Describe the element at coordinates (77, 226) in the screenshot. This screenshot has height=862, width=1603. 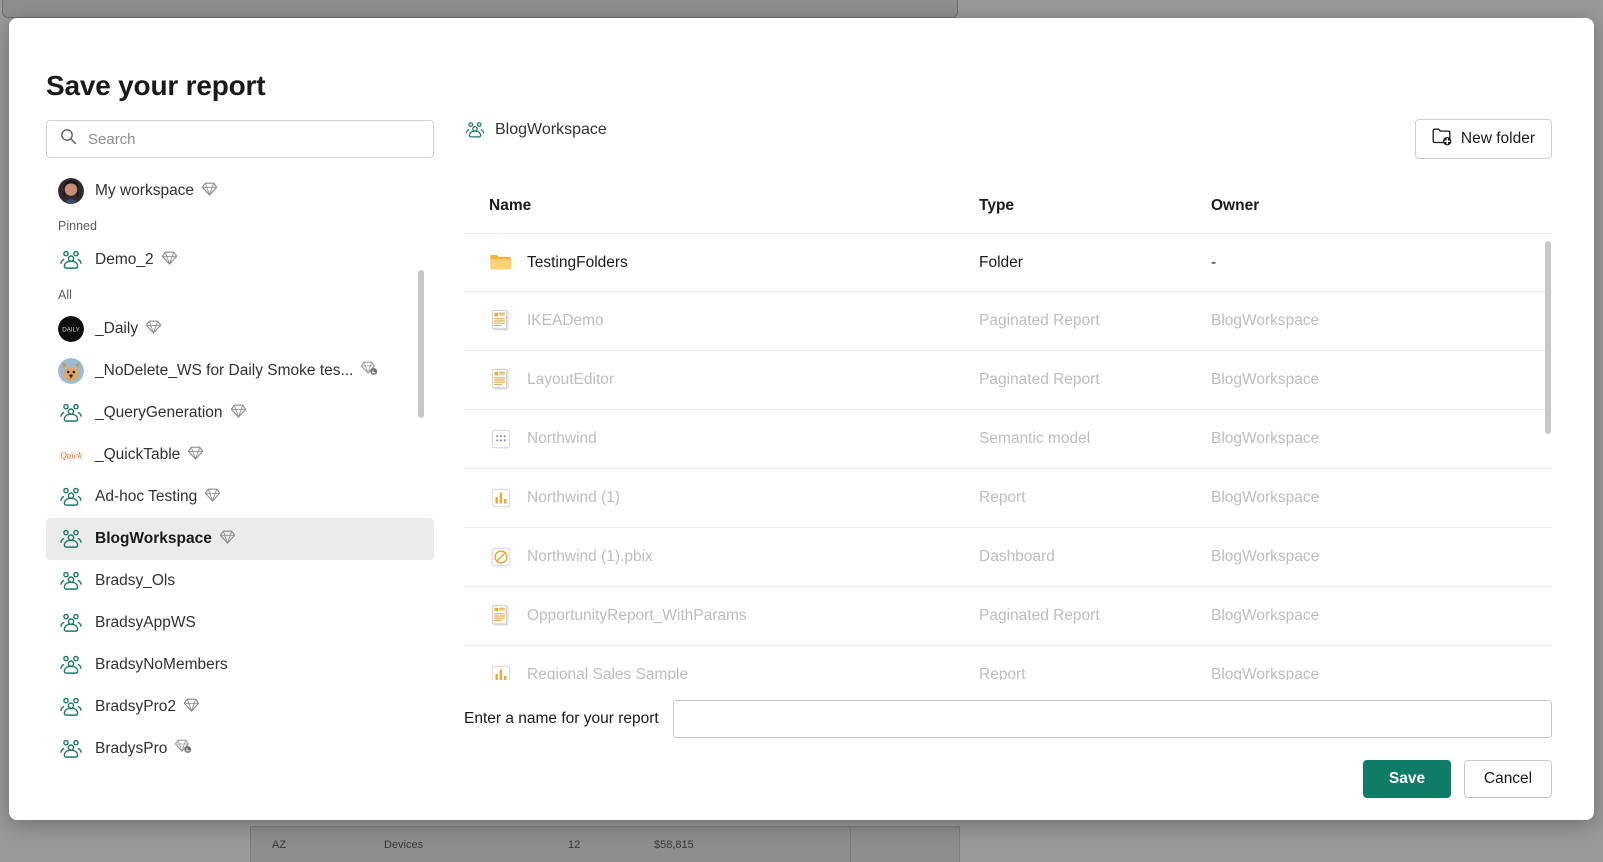
I see `workspace-group-label: Pinned` at that location.